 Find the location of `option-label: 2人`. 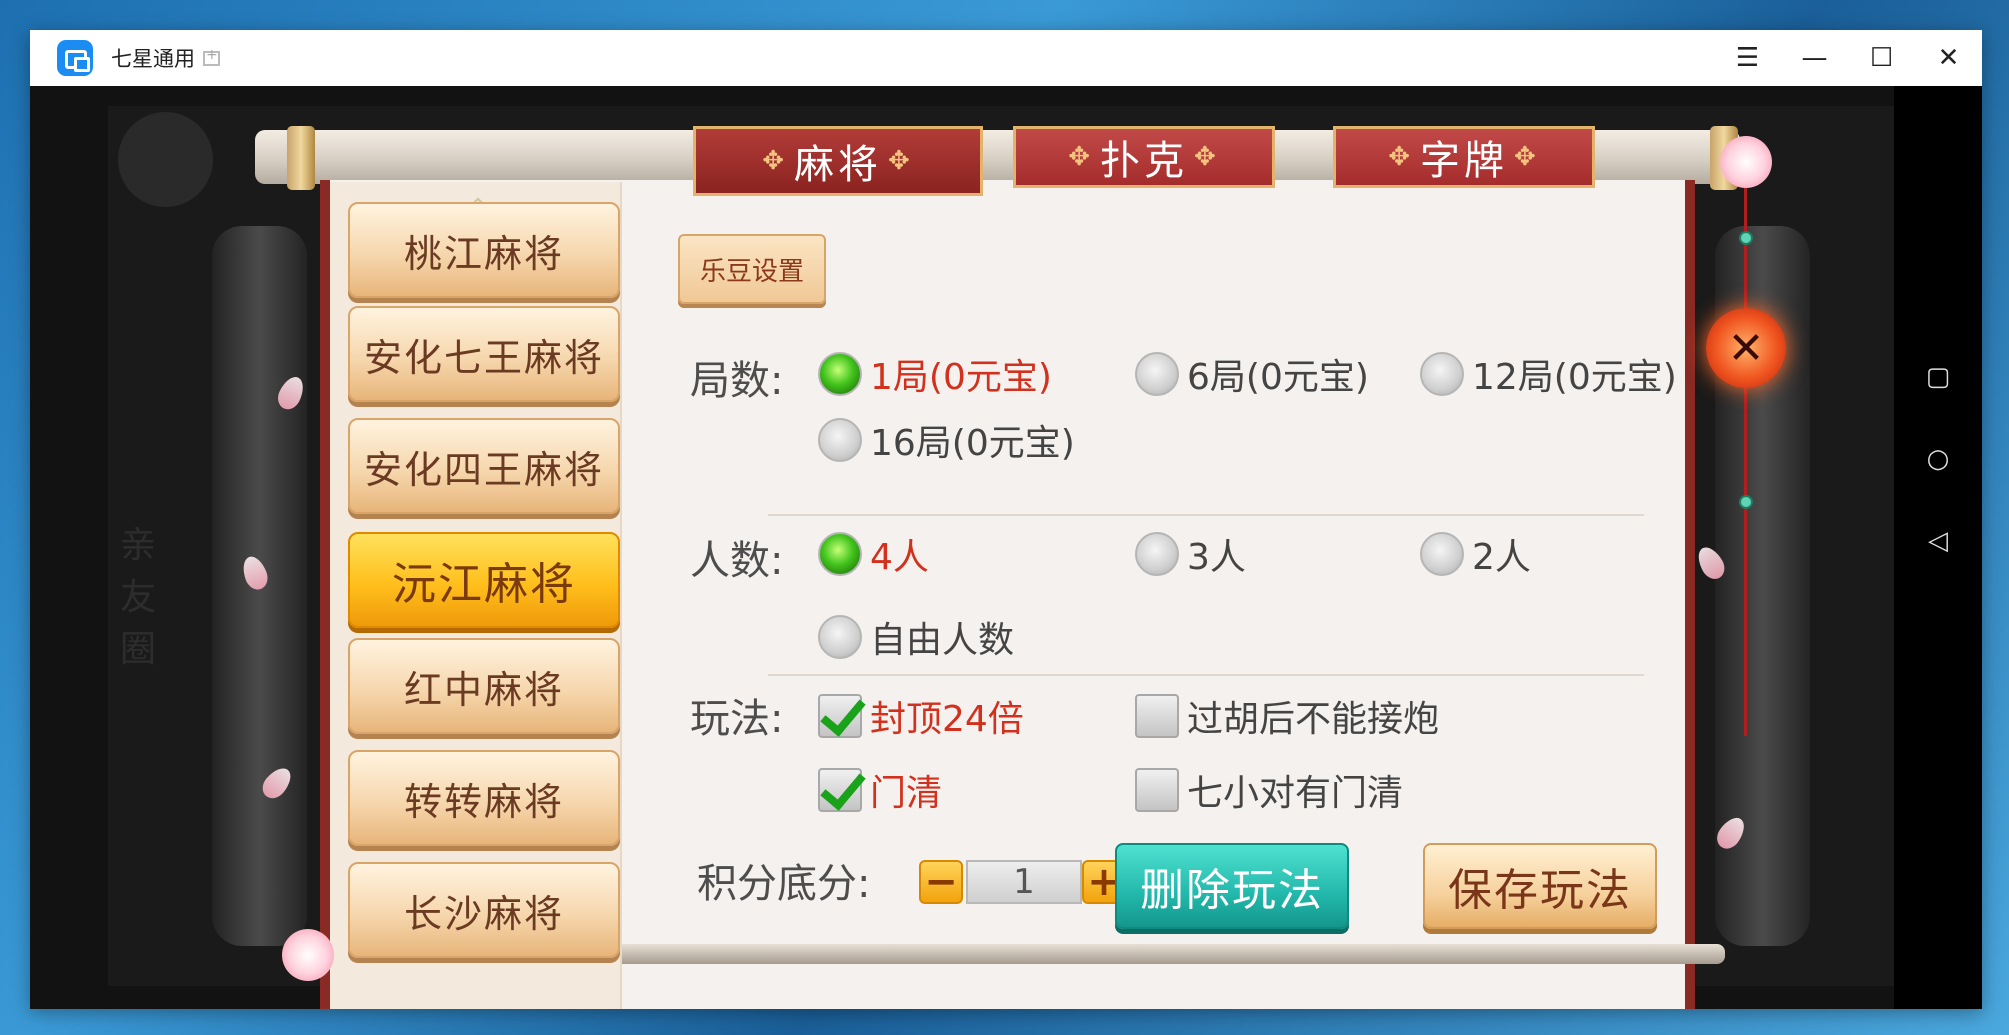

option-label: 2人 is located at coordinates (1501, 557).